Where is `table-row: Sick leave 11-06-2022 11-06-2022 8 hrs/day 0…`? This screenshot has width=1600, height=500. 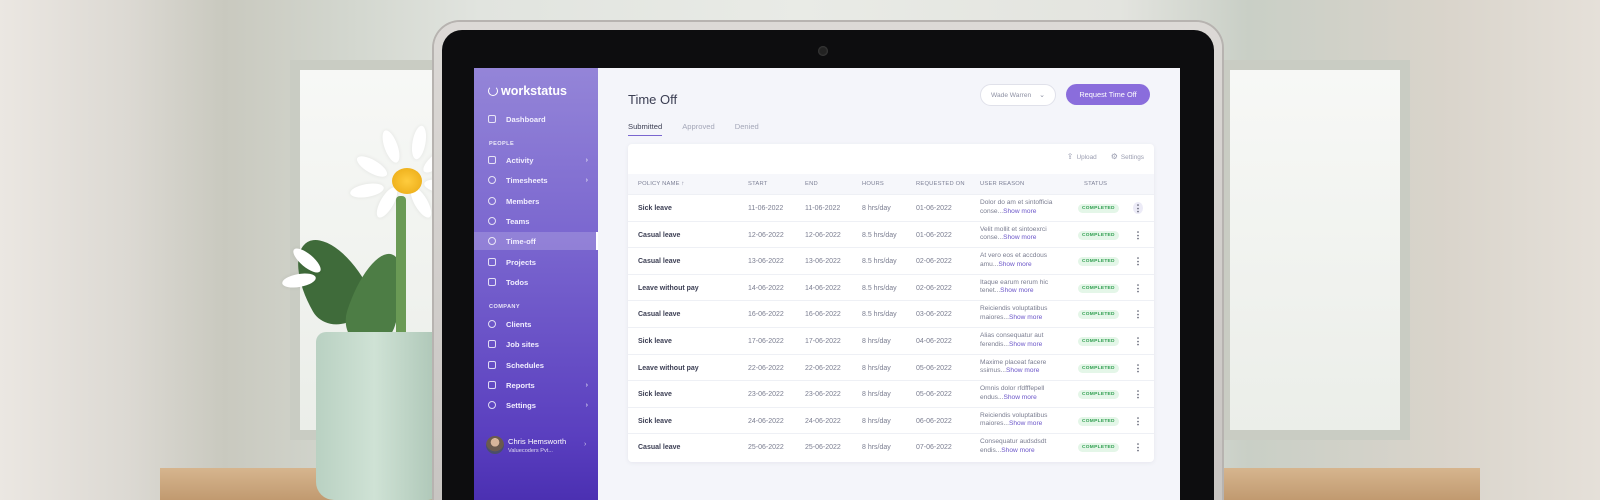
table-row: Sick leave 11-06-2022 11-06-2022 8 hrs/day 0… is located at coordinates (891, 207).